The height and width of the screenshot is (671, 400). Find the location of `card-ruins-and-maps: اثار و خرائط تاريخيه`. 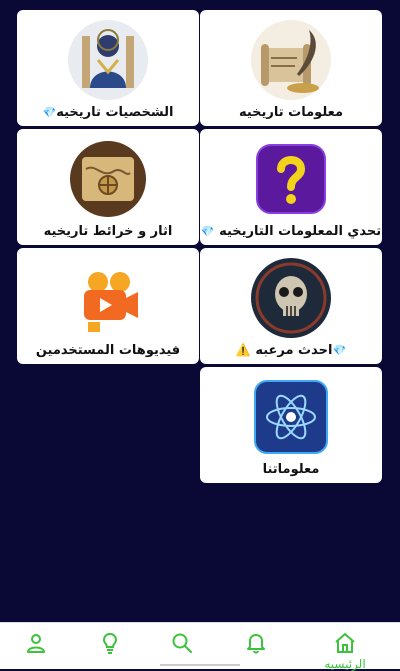

card-ruins-and-maps: اثار و خرائط تاريخيه is located at coordinates (108, 187).